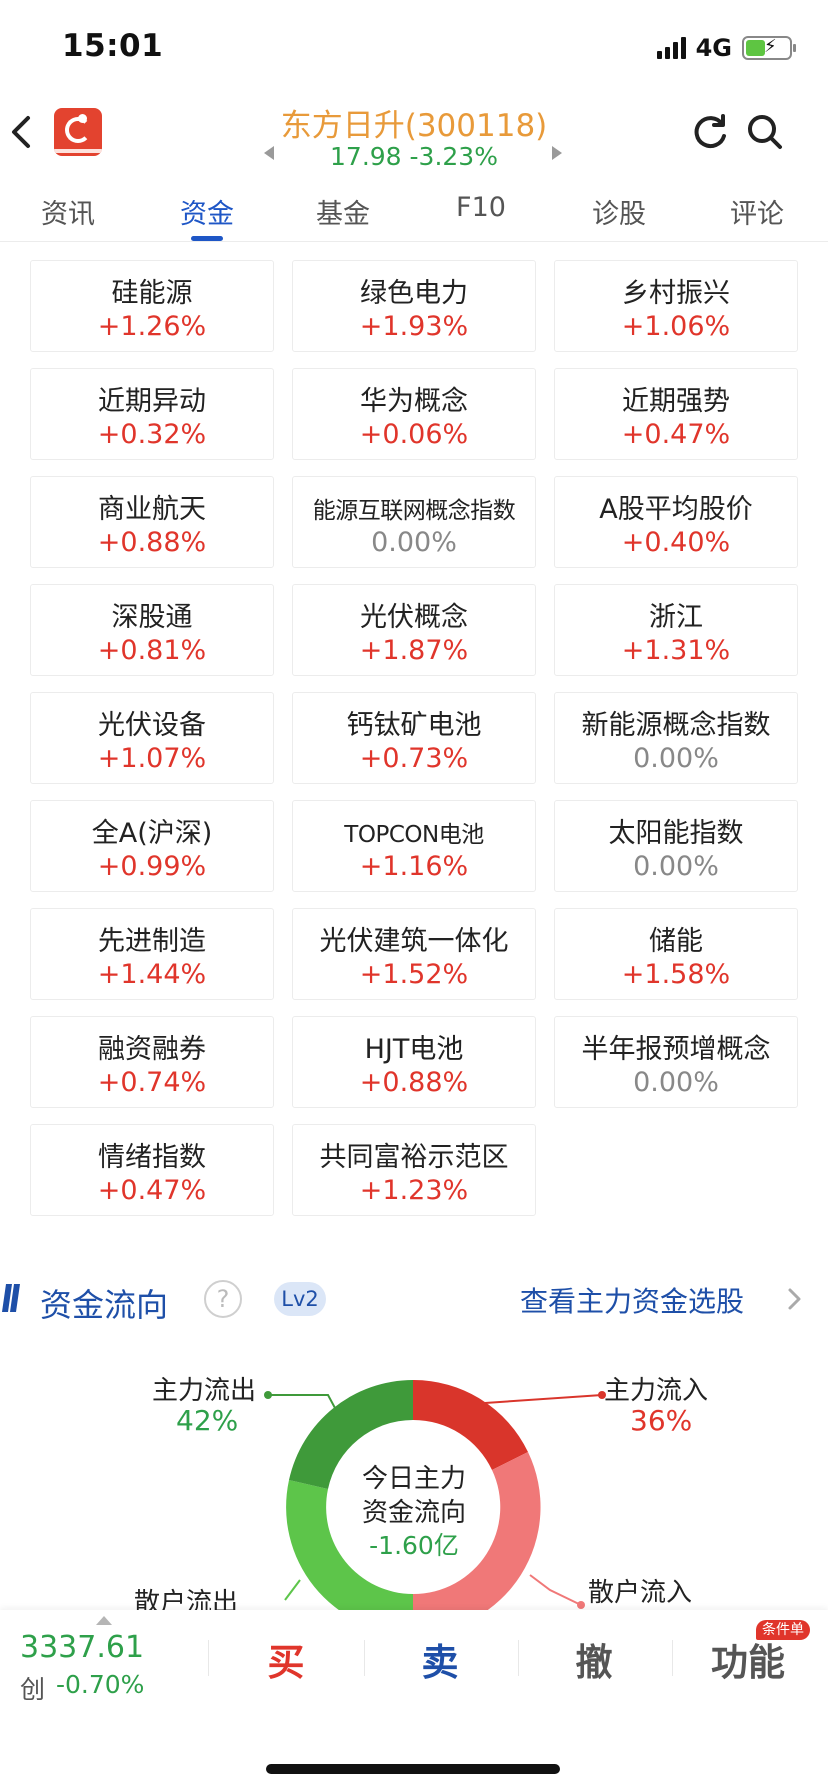 This screenshot has width=828, height=1792. What do you see at coordinates (414, 846) in the screenshot?
I see `concept-card: TOPCON电池 +1.16%` at bounding box center [414, 846].